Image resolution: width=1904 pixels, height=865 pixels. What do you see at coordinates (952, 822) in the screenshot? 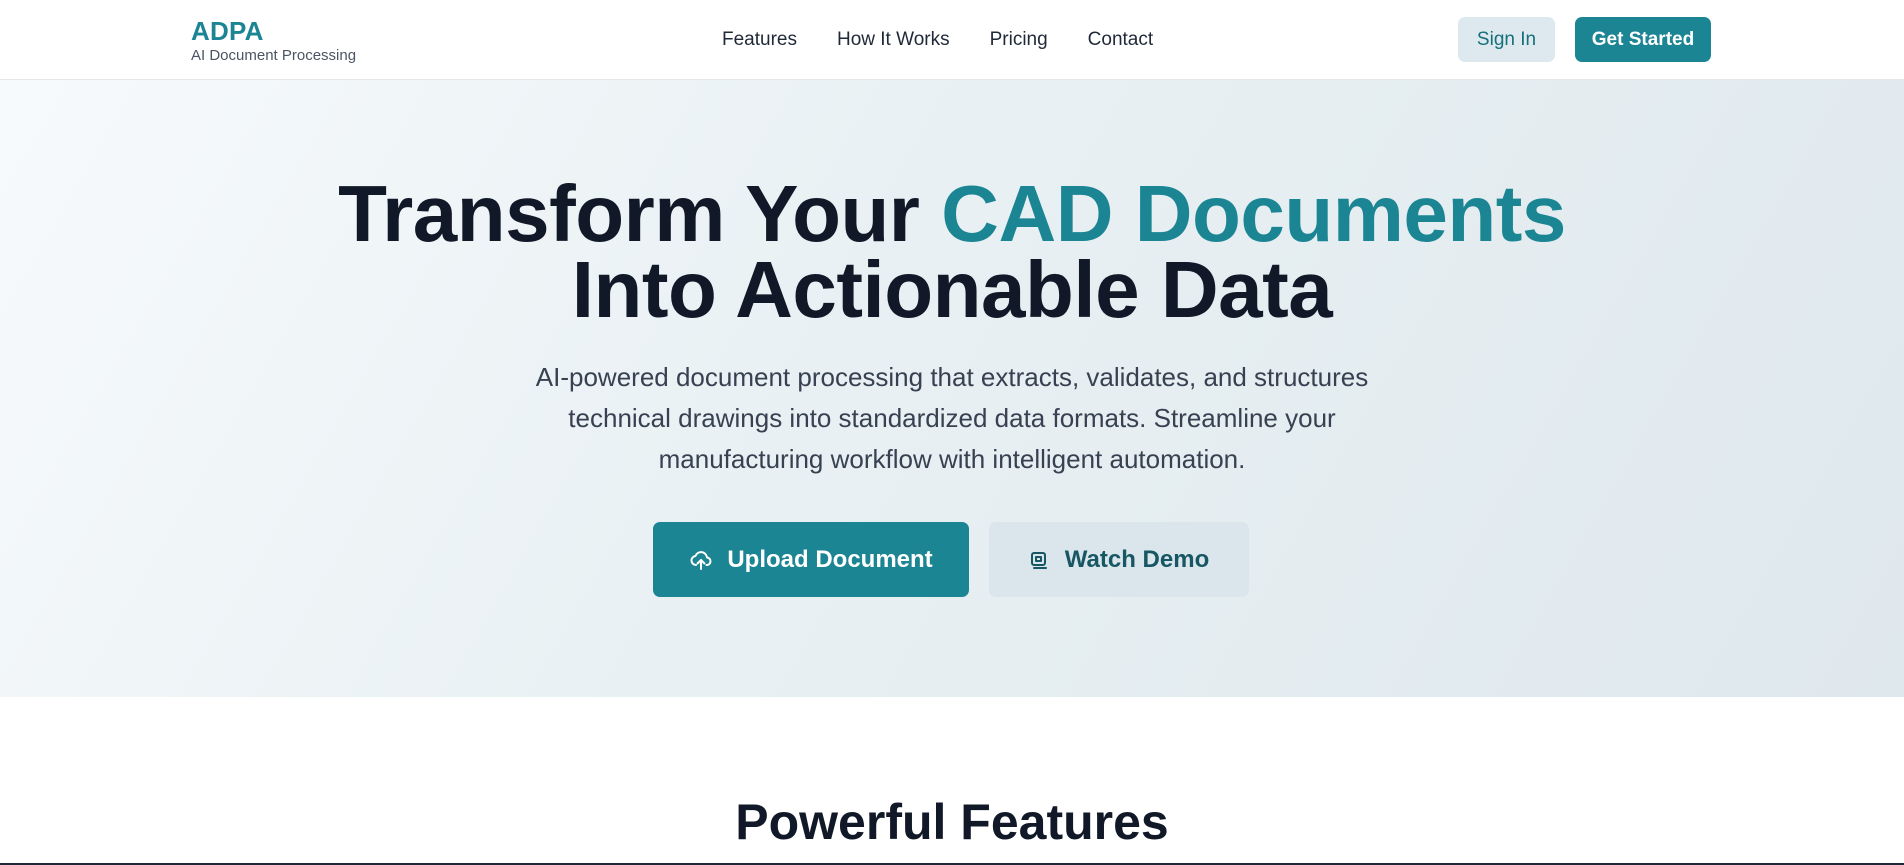
I see `features-section-title: Powerful Features` at bounding box center [952, 822].